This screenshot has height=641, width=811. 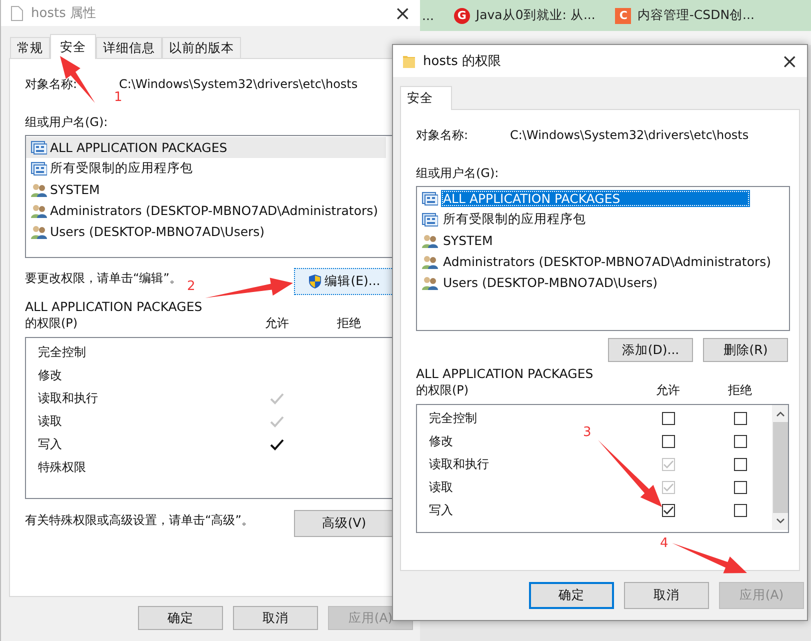 What do you see at coordinates (587, 432) in the screenshot?
I see `step-number: 3` at bounding box center [587, 432].